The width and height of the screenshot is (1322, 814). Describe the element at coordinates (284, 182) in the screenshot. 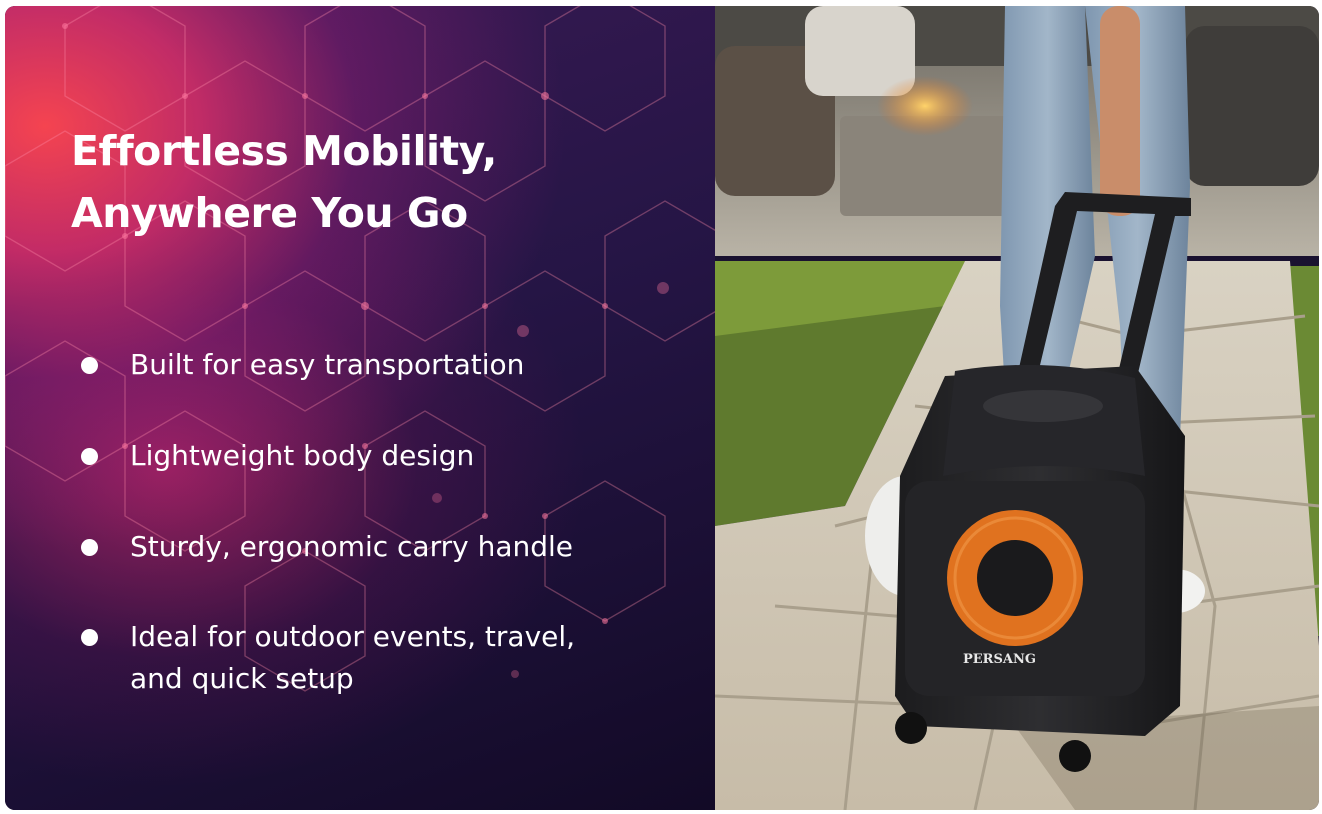

I see `headline: Effortless Mobility, Anywhere You Go` at that location.